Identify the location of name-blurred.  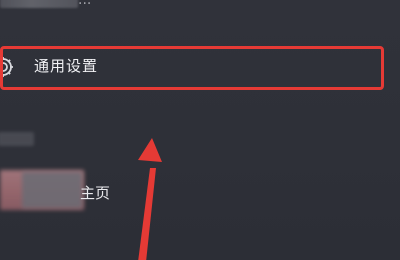
(52, 190).